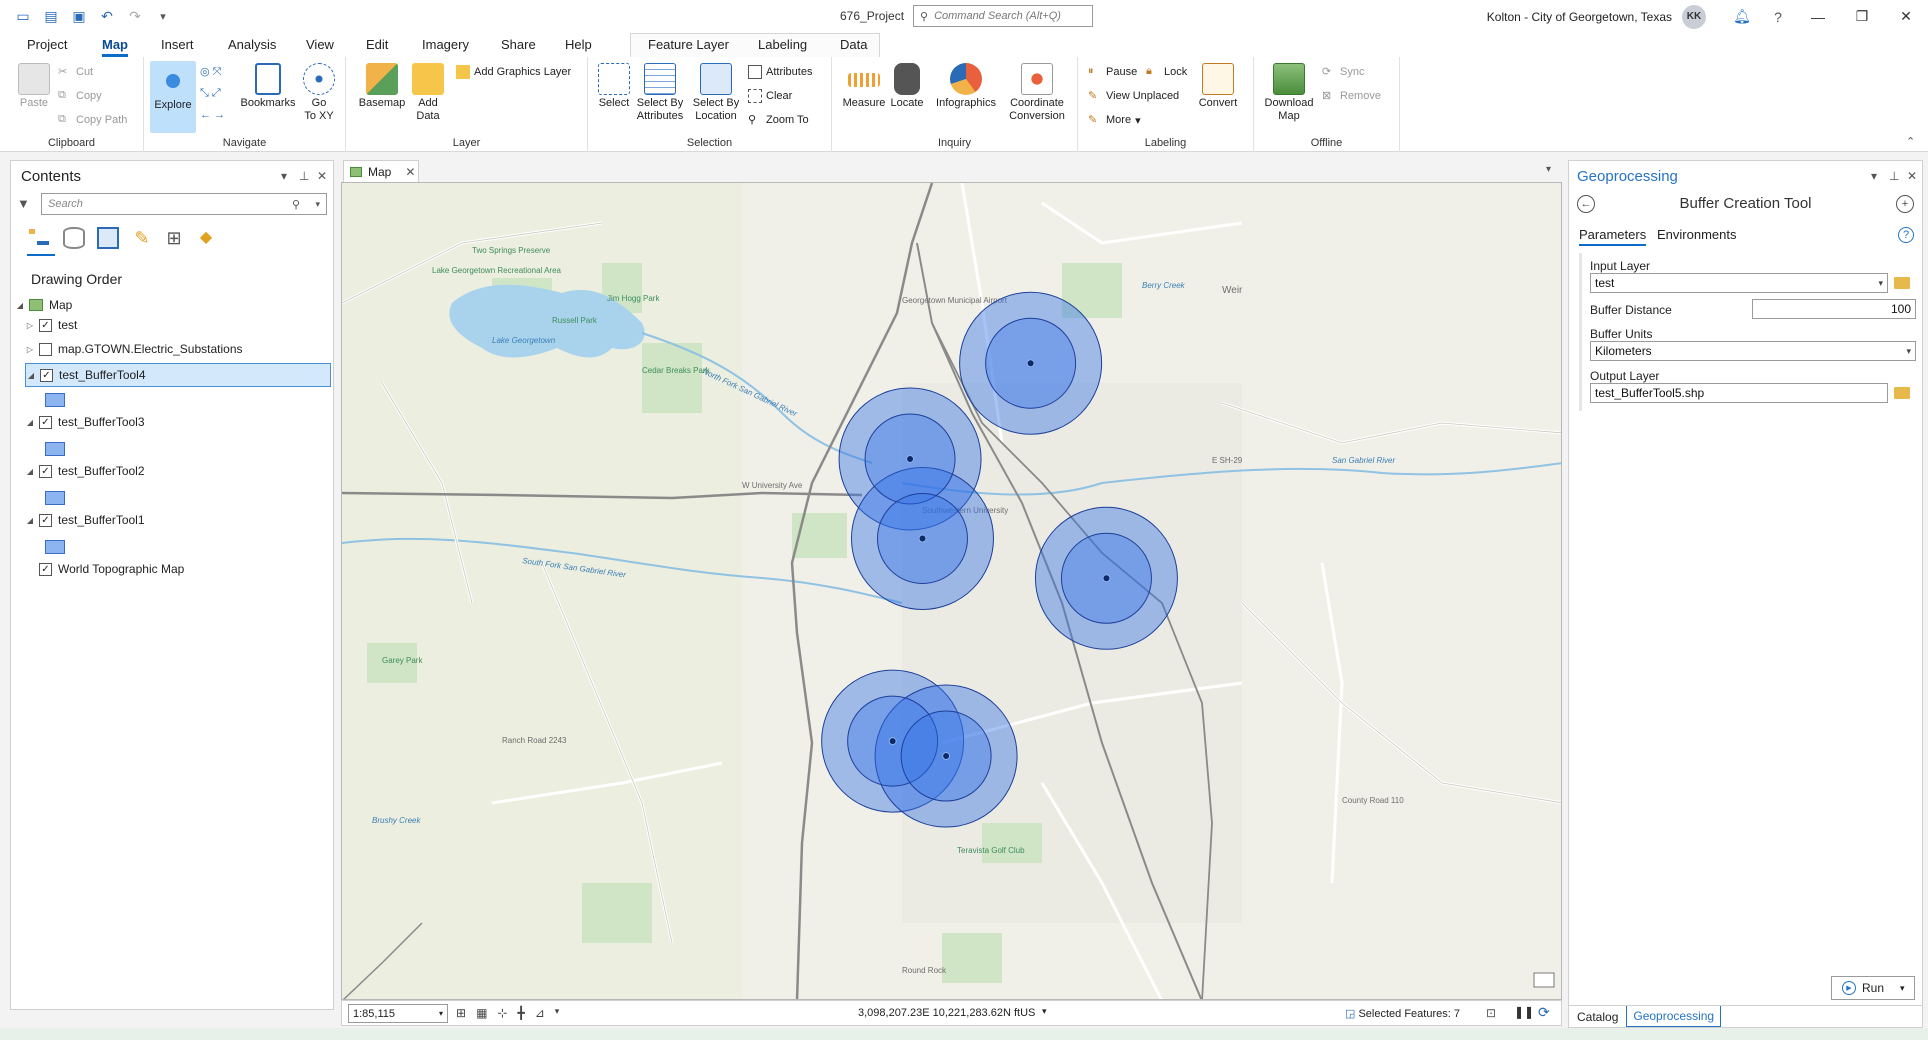  I want to click on download-map-button: Download Map, so click(1289, 93).